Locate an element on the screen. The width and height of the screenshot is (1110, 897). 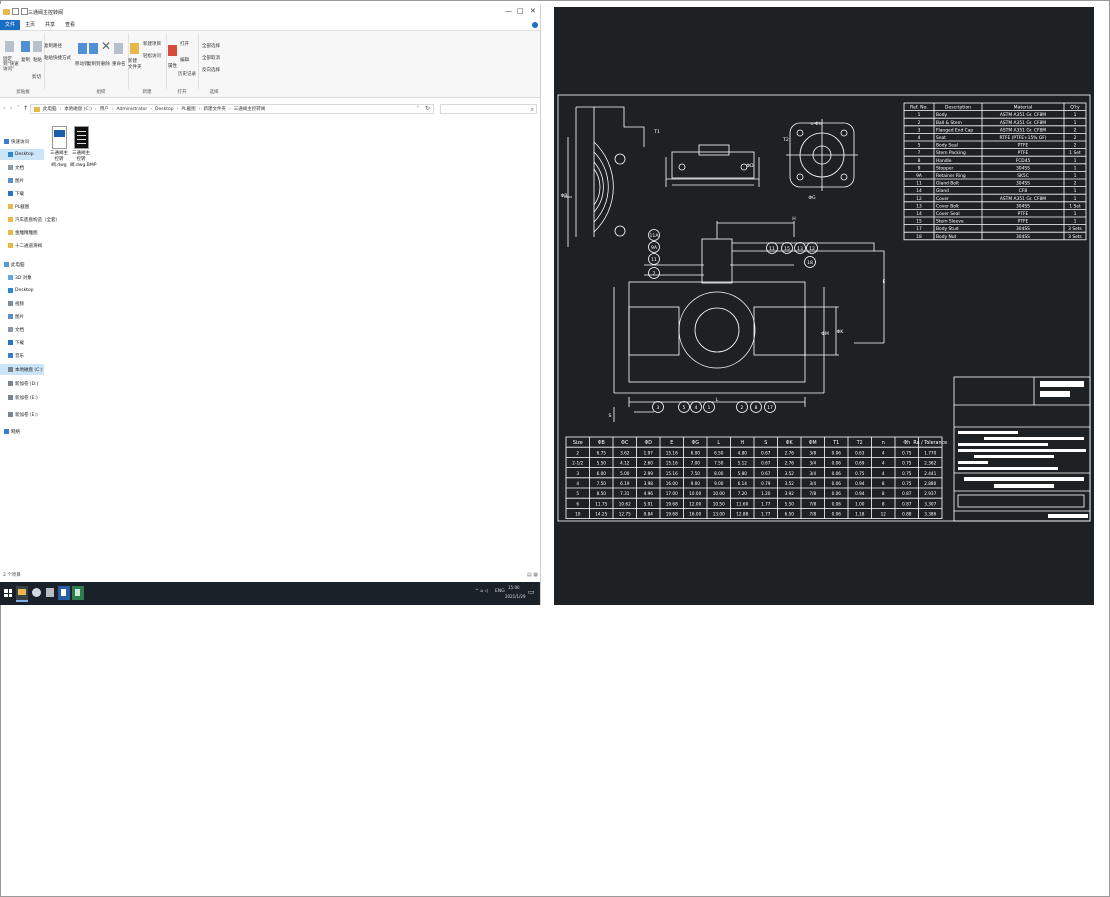
copy-to-button: 复制到 is located at coordinates (94, 64).